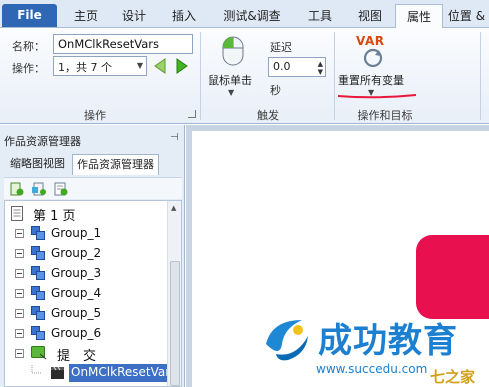 Image resolution: width=489 pixels, height=387 pixels. What do you see at coordinates (388, 341) in the screenshot?
I see `watermark-title: 成功教育` at bounding box center [388, 341].